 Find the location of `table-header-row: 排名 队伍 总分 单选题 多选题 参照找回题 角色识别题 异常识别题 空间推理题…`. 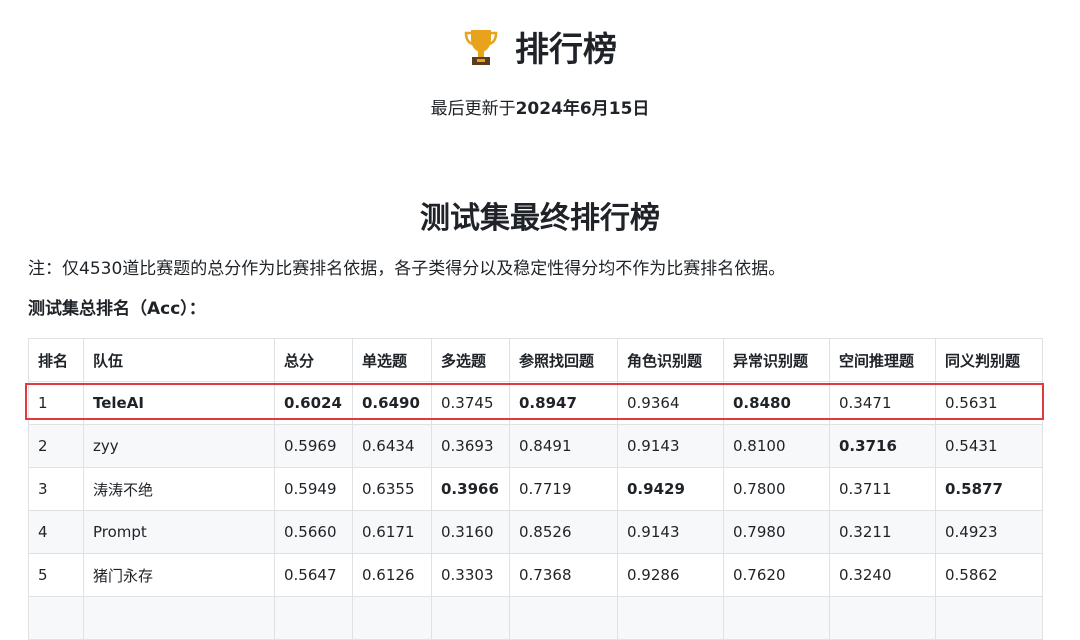

table-header-row: 排名 队伍 总分 单选题 多选题 参照找回题 角色识别题 异常识别题 空间推理题… is located at coordinates (535, 360).